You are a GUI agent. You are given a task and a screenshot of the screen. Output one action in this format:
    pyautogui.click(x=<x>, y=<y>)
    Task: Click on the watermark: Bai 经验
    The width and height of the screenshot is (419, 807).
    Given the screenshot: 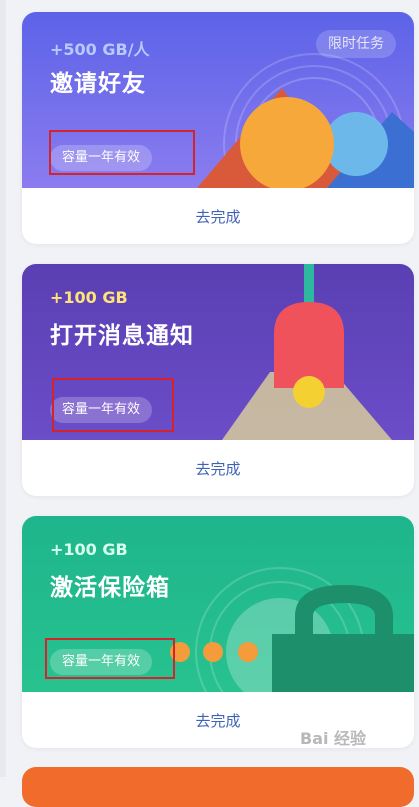 What is the action you would take?
    pyautogui.click(x=333, y=738)
    